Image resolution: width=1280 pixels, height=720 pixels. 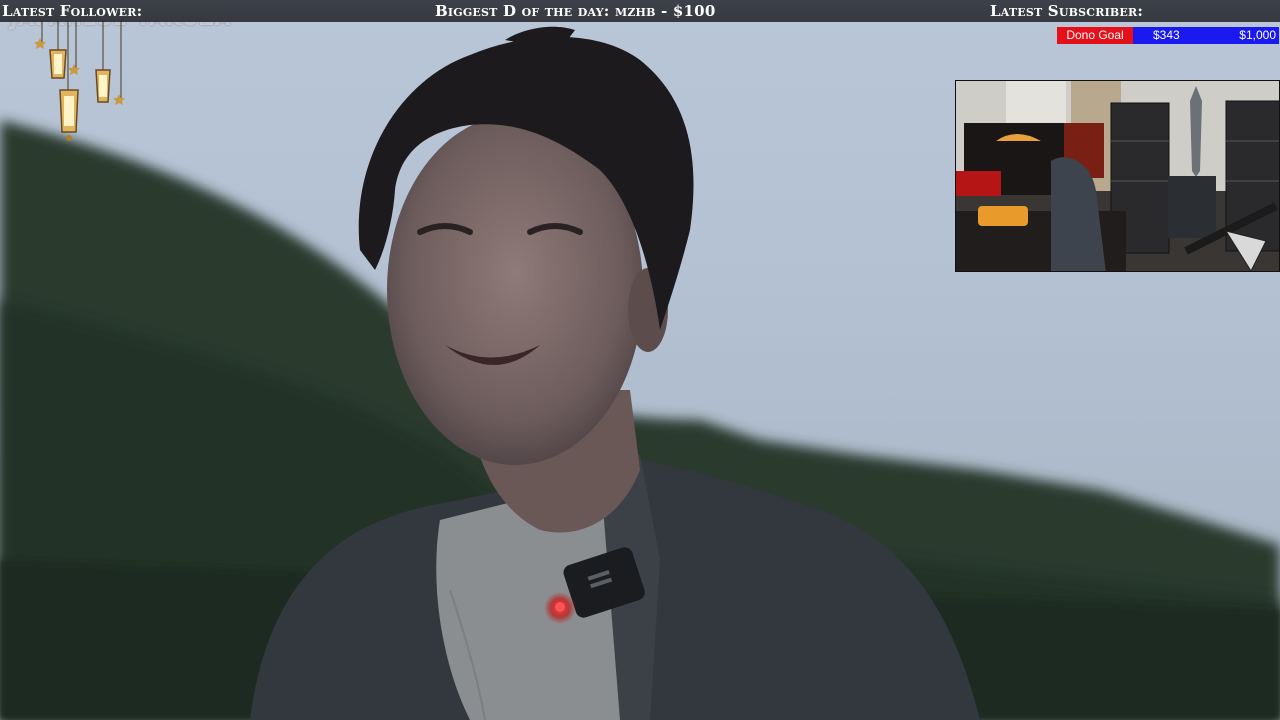 I want to click on lantern-icon, so click(x=80, y=95).